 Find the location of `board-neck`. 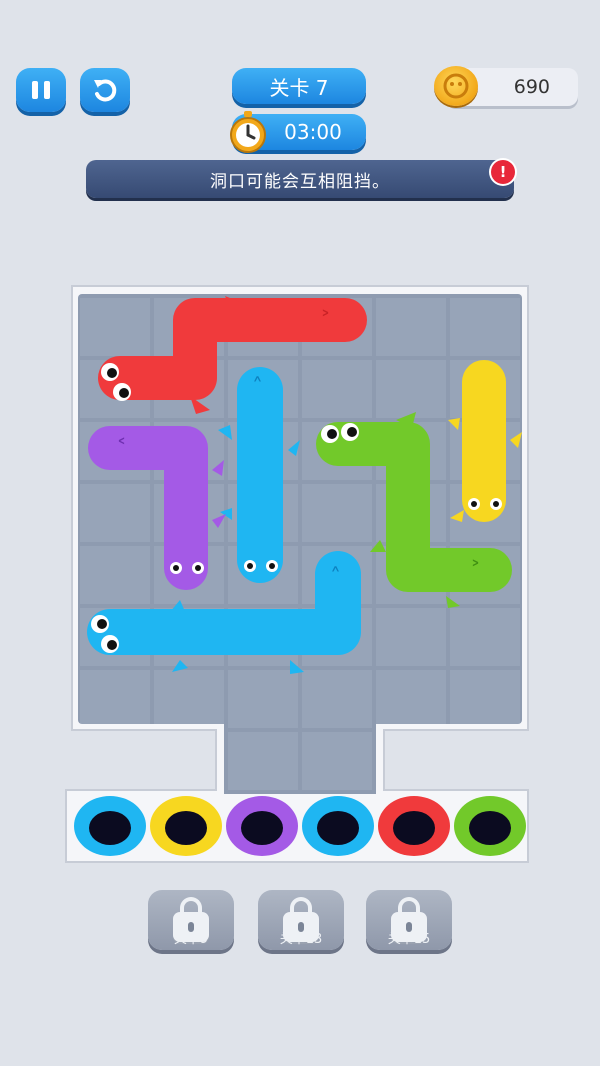

board-neck is located at coordinates (300, 759).